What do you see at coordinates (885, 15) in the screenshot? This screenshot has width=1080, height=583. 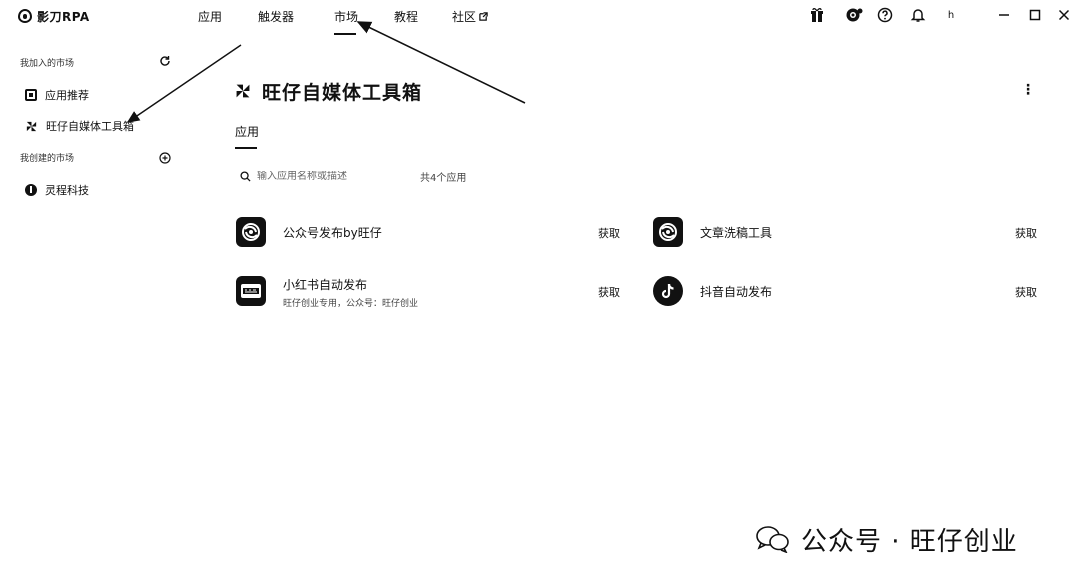 I see `help-icon` at bounding box center [885, 15].